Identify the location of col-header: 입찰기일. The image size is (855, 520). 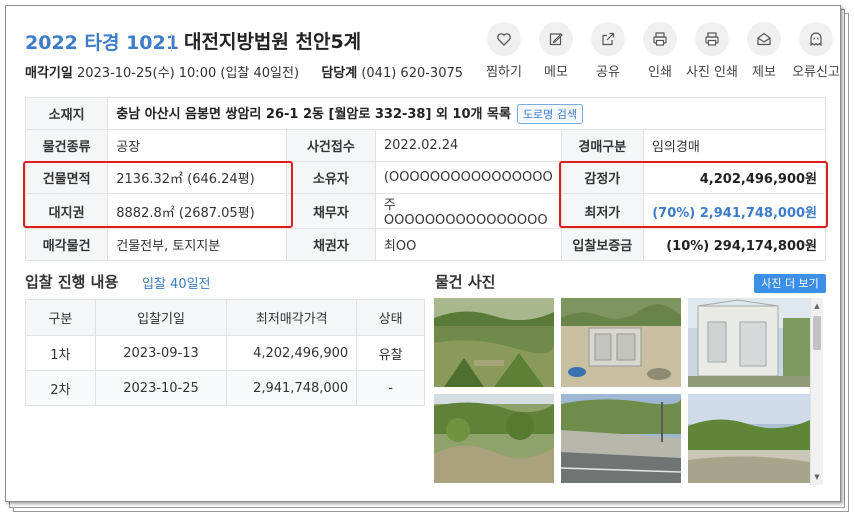
(161, 317).